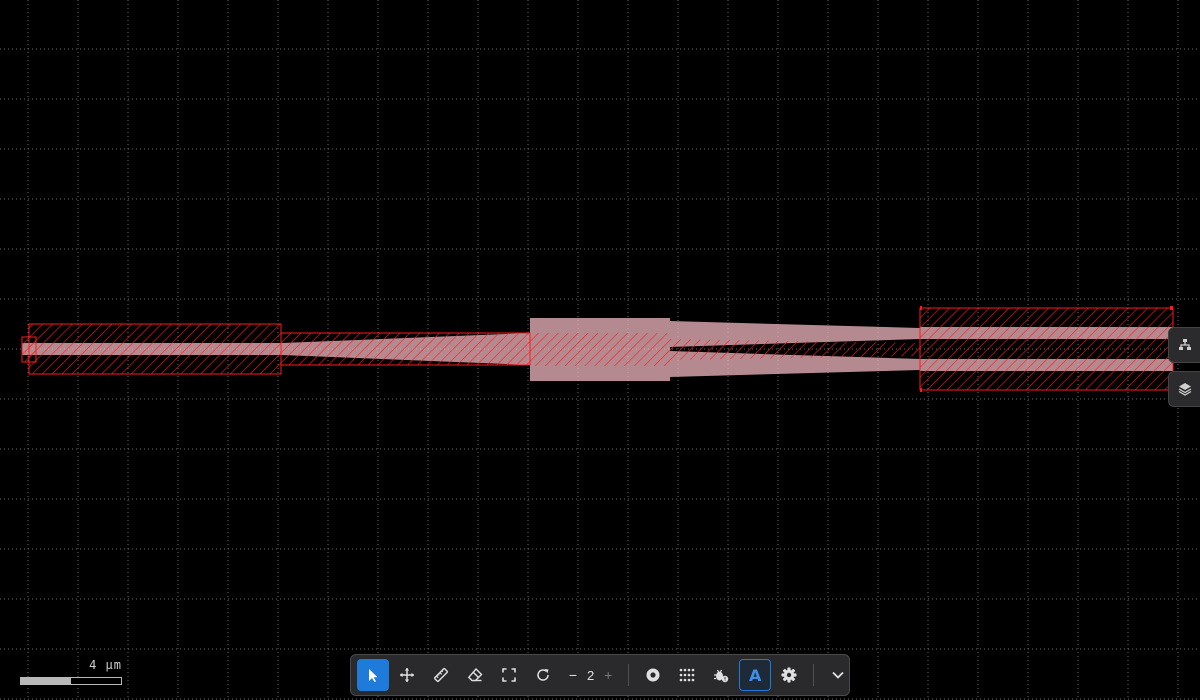 This screenshot has height=700, width=1200. I want to click on move-tool-button, so click(407, 675).